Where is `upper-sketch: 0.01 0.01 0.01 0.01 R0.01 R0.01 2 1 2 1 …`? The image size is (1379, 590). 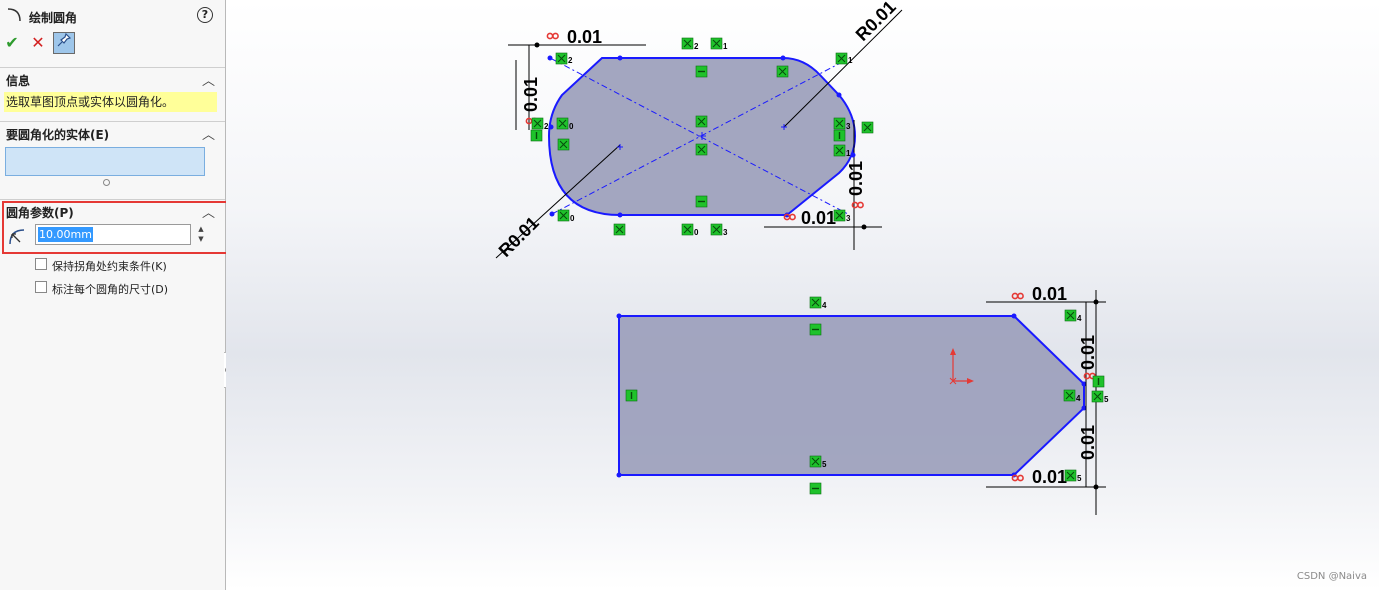 upper-sketch: 0.01 0.01 0.01 0.01 R0.01 R0.01 2 1 2 1 … is located at coordinates (699, 130).